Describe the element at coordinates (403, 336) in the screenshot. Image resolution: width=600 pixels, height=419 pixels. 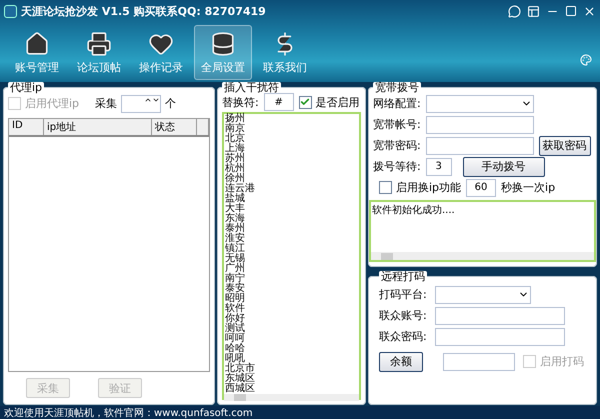
I see `field-label: 联众密码:` at that location.